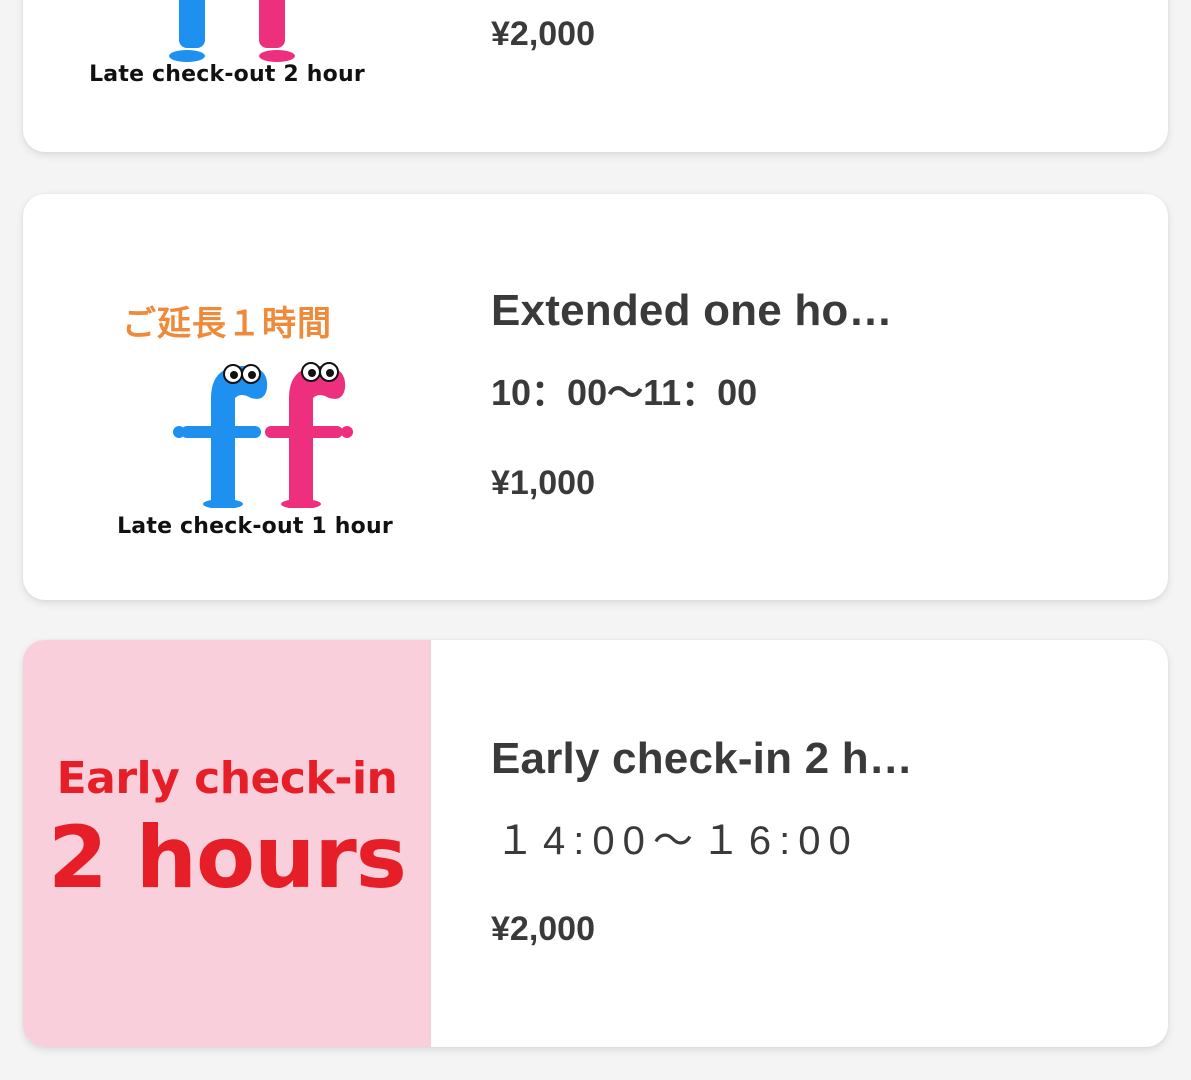  I want to click on product-price: ¥1,000, so click(543, 483).